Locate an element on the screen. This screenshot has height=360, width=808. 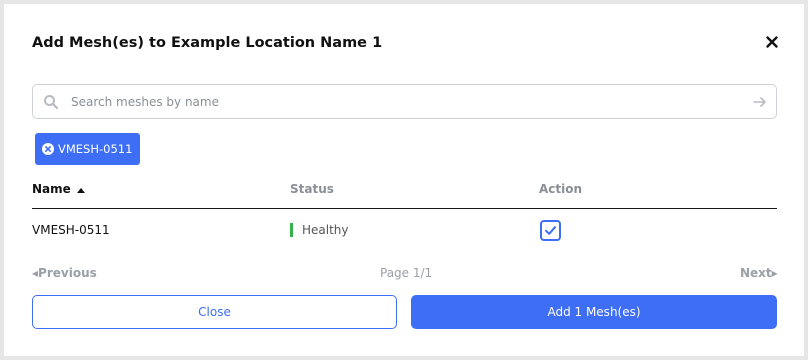
chevron-right-icon: ▸ is located at coordinates (774, 273).